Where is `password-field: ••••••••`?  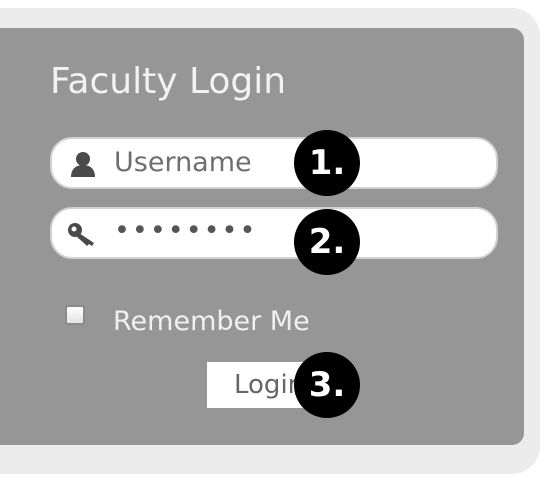 password-field: •••••••• is located at coordinates (274, 233).